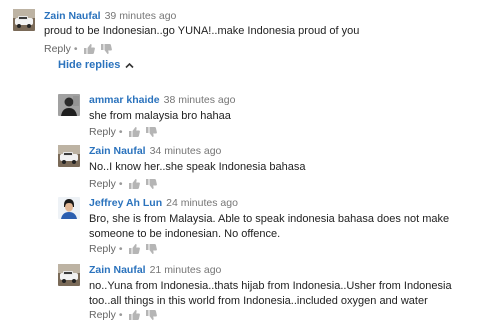  Describe the element at coordinates (186, 270) in the screenshot. I see `comment-timestamp: 21 minutes ago` at that location.